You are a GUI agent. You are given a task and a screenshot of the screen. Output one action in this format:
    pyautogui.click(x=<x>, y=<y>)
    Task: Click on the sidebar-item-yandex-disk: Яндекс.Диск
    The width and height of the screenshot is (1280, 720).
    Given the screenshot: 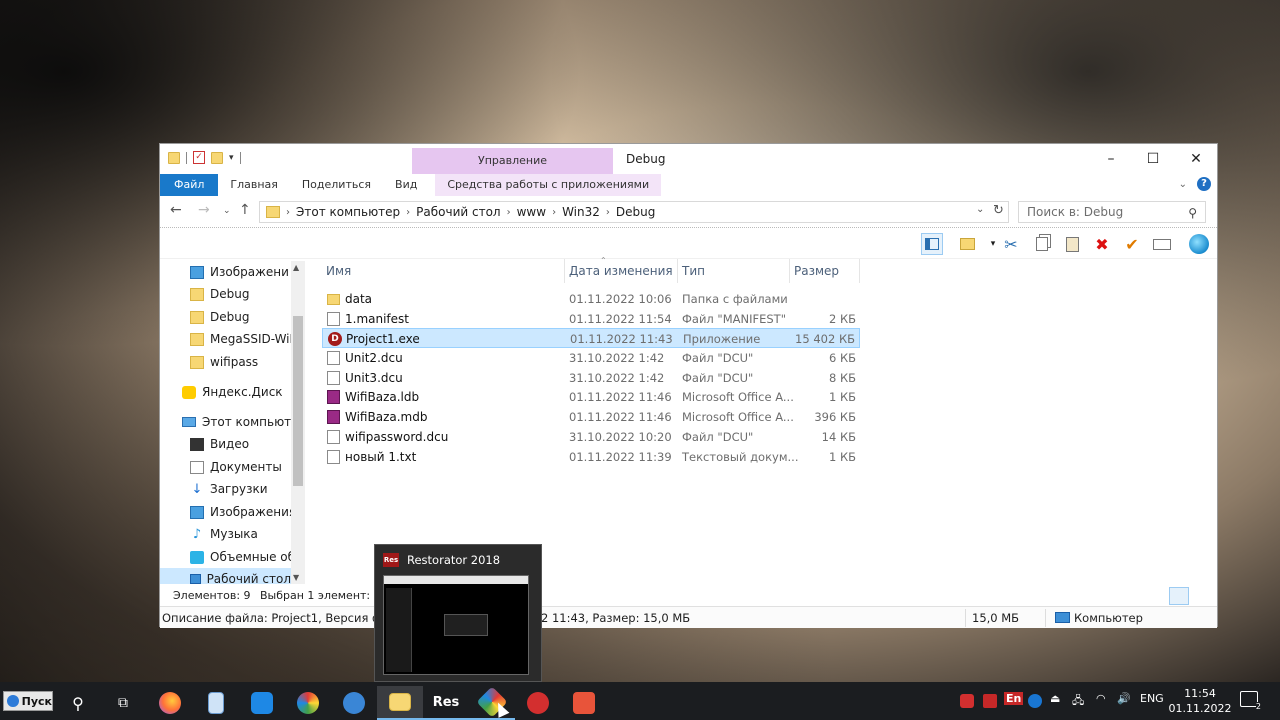 What is the action you would take?
    pyautogui.click(x=232, y=392)
    